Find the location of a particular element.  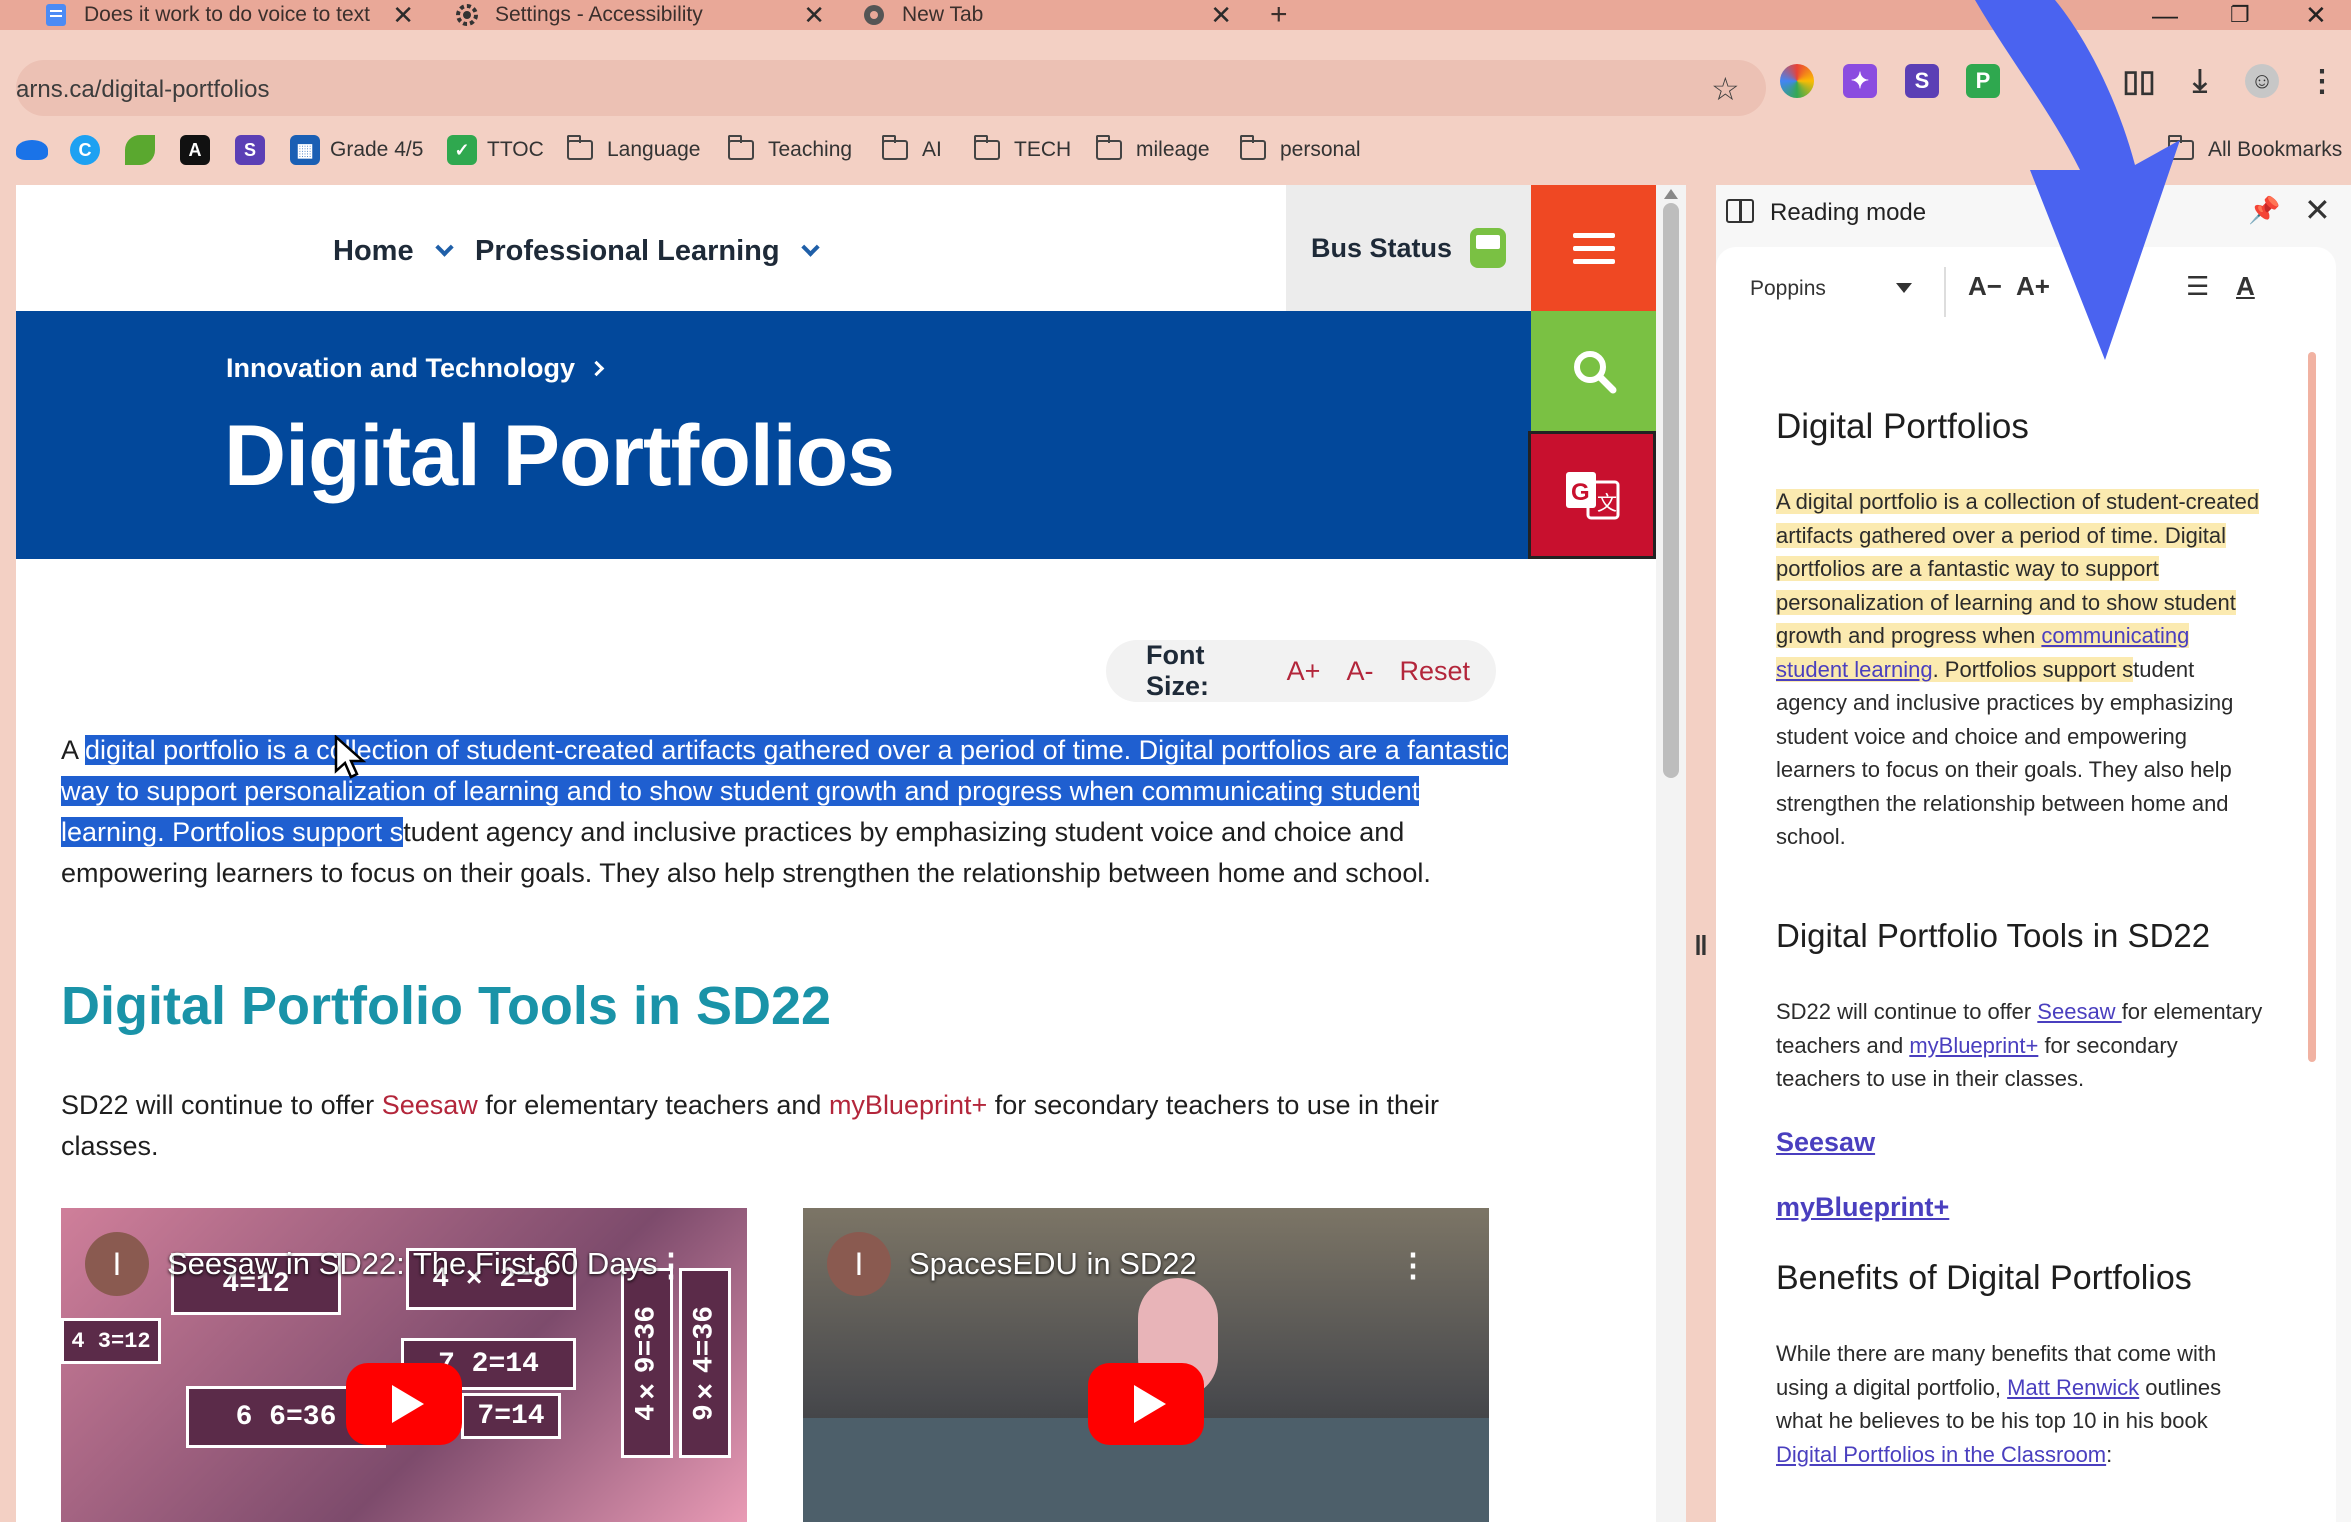

reading-mode-title: Reading mode is located at coordinates (1848, 212).